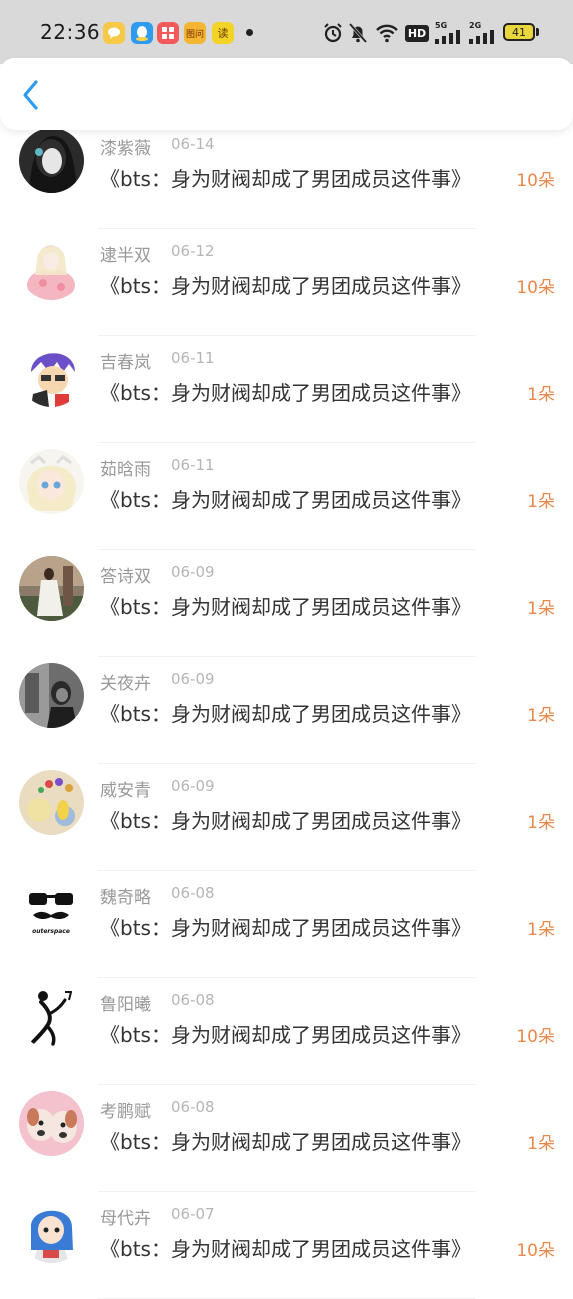  I want to click on sender-name: 母代卉, so click(125, 1219).